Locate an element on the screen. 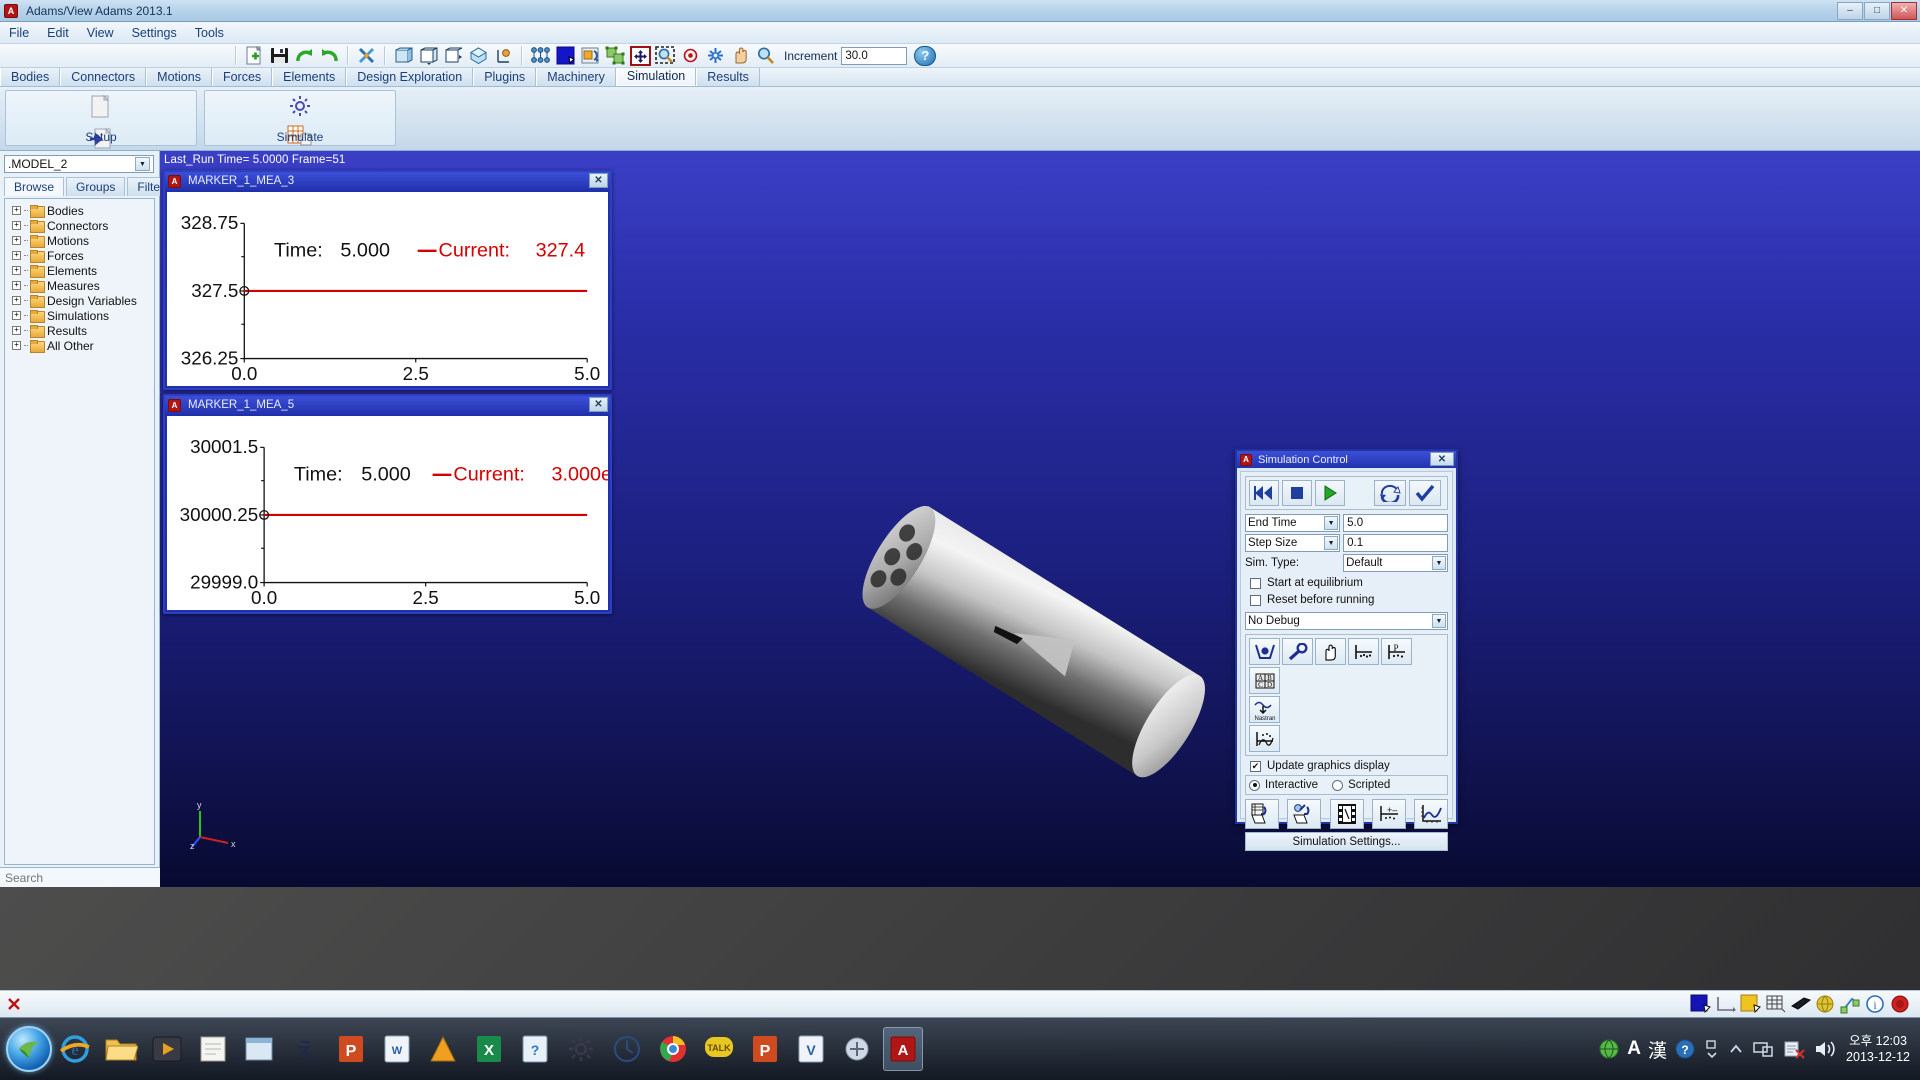 The width and height of the screenshot is (1920, 1080). iso-view-icon is located at coordinates (428, 55).